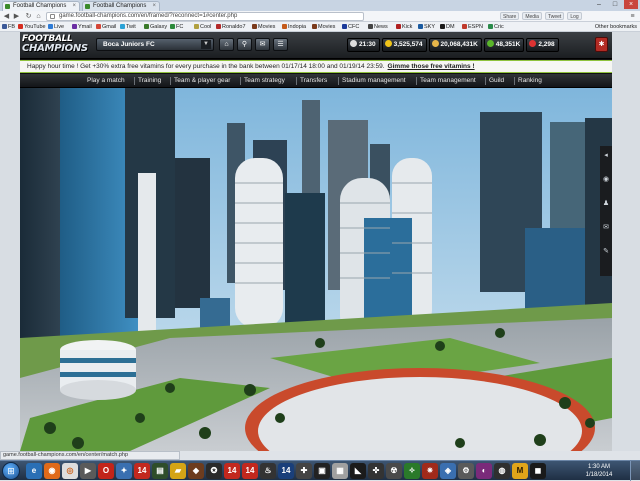 Image resolution: width=640 pixels, height=481 pixels. I want to click on bookmark-item: News, so click(378, 27).